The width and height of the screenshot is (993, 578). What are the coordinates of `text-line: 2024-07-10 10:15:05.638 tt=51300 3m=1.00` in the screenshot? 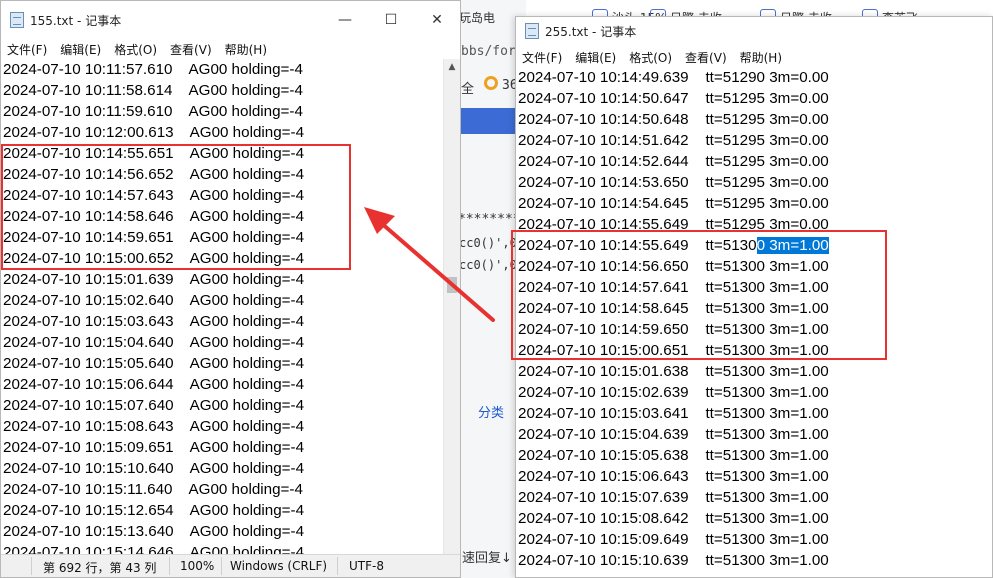 It's located at (673, 455).